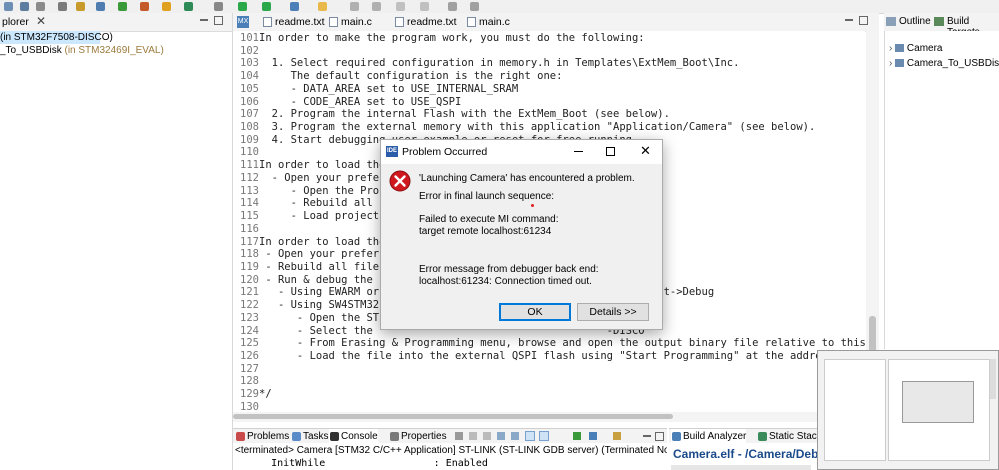 The height and width of the screenshot is (470, 999). What do you see at coordinates (303, 203) in the screenshot?
I see `code-line: 114 - Rebuild all` at bounding box center [303, 203].